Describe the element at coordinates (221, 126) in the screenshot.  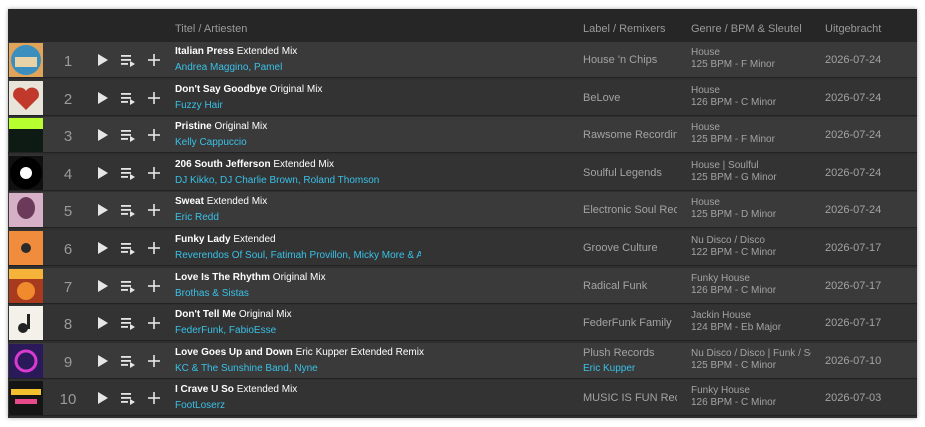
I see `track-title: Pristine Original Mix` at that location.